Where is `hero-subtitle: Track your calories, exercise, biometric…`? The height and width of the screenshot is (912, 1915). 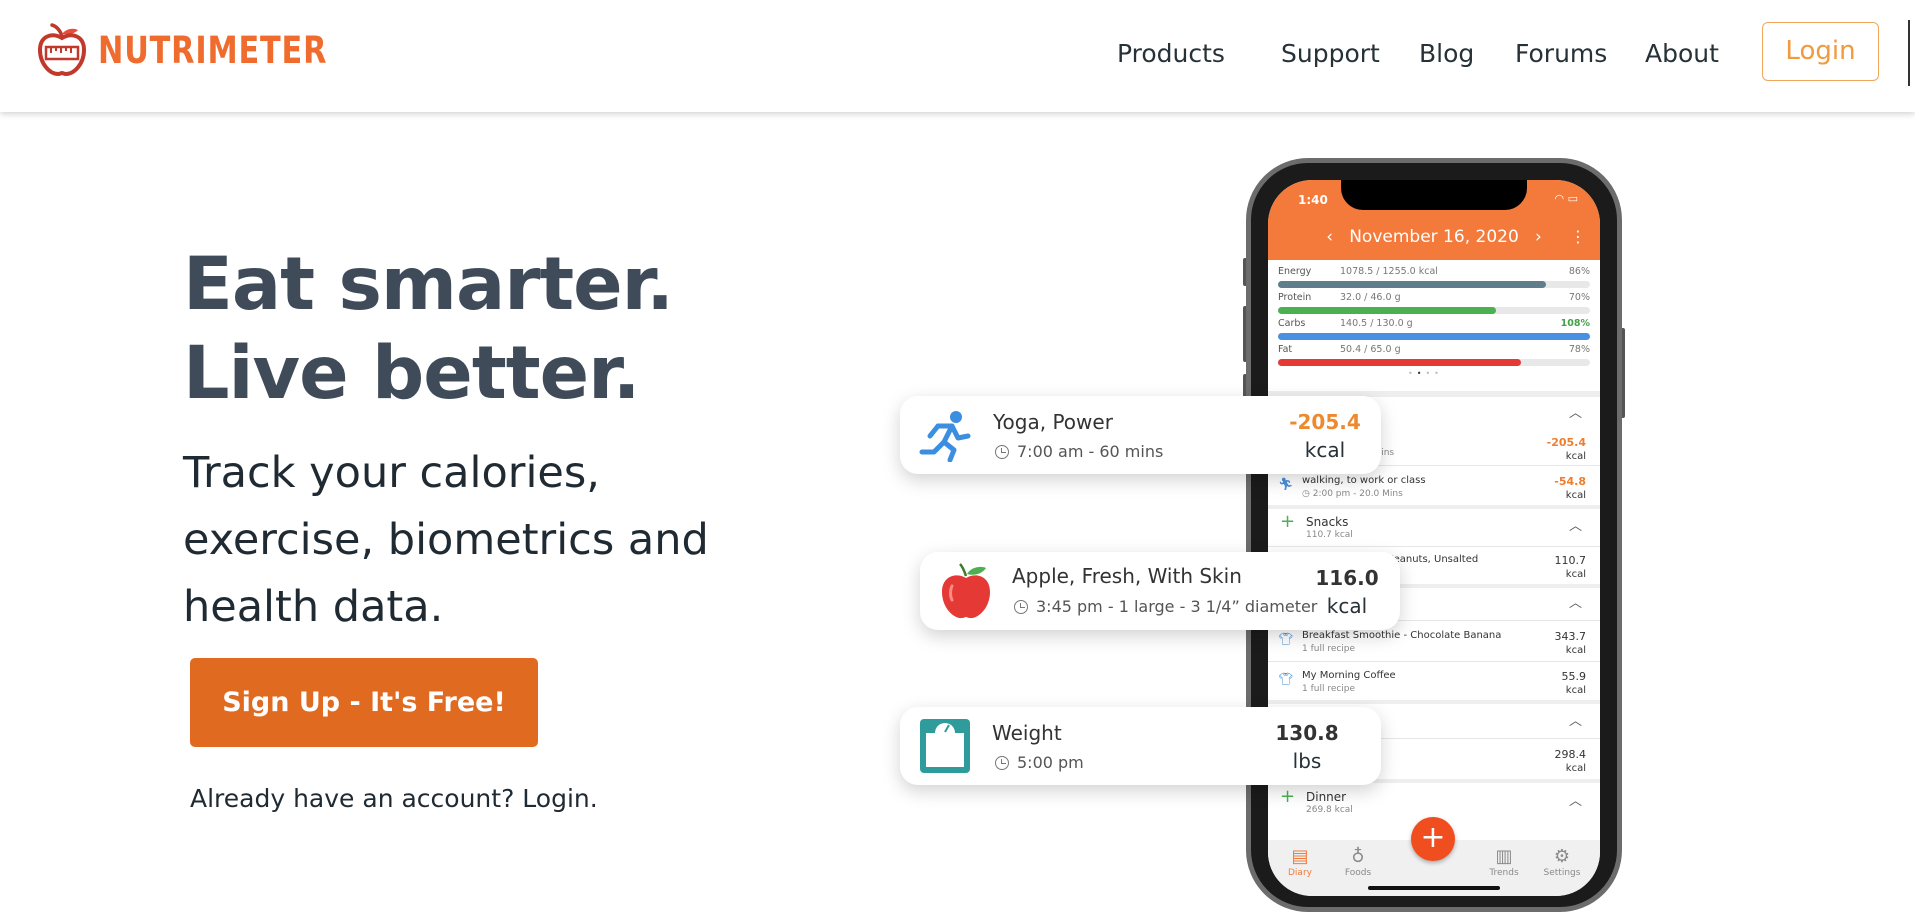
hero-subtitle: Track your calories, exercise, biometric… is located at coordinates (446, 540).